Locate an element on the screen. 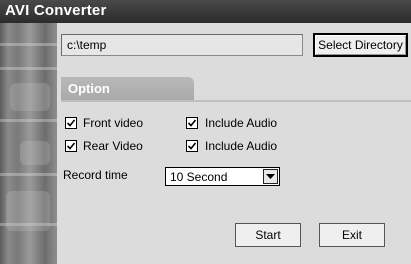  front-video-label: Front video is located at coordinates (113, 123).